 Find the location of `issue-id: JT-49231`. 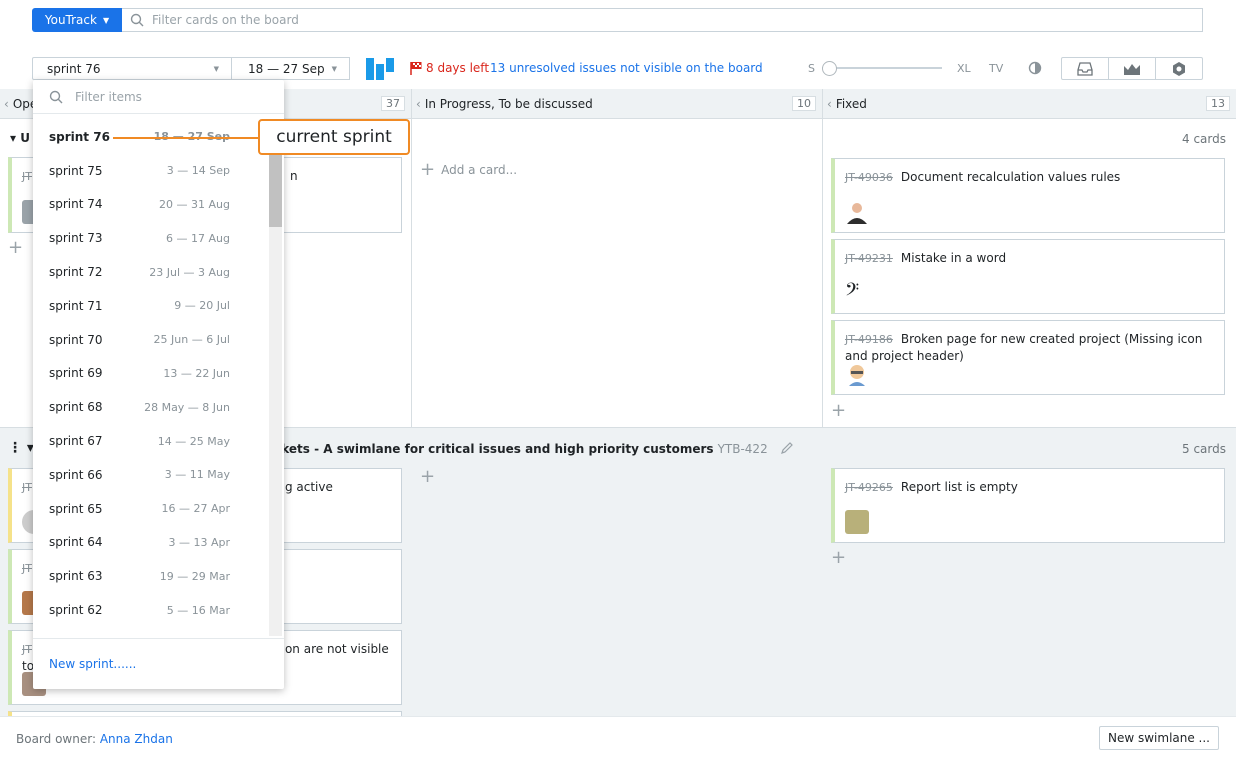

issue-id: JT-49231 is located at coordinates (869, 258).